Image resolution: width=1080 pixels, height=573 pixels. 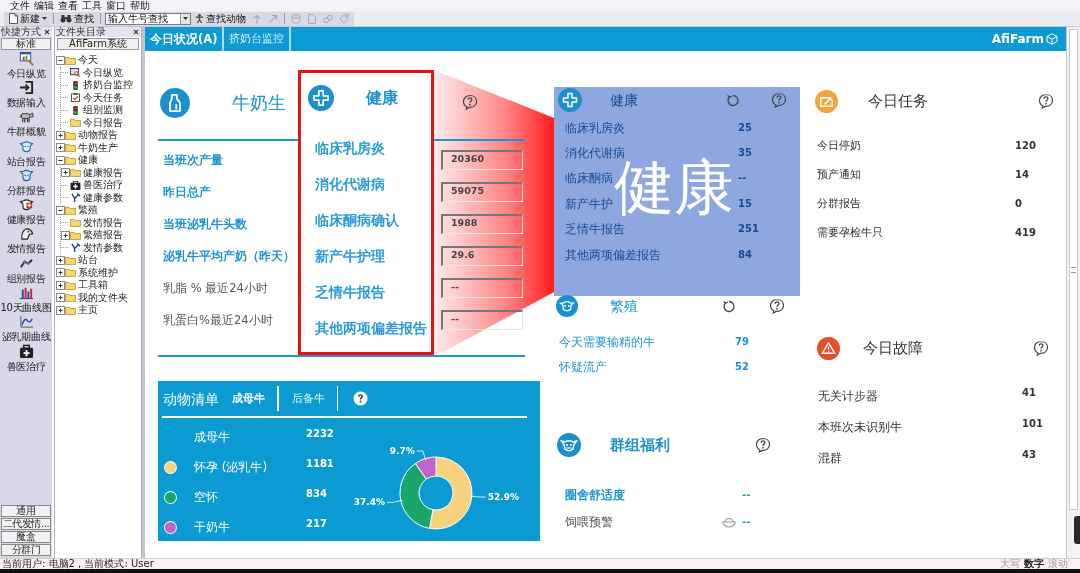 I want to click on metric-label: 昨日总产, so click(x=187, y=192).